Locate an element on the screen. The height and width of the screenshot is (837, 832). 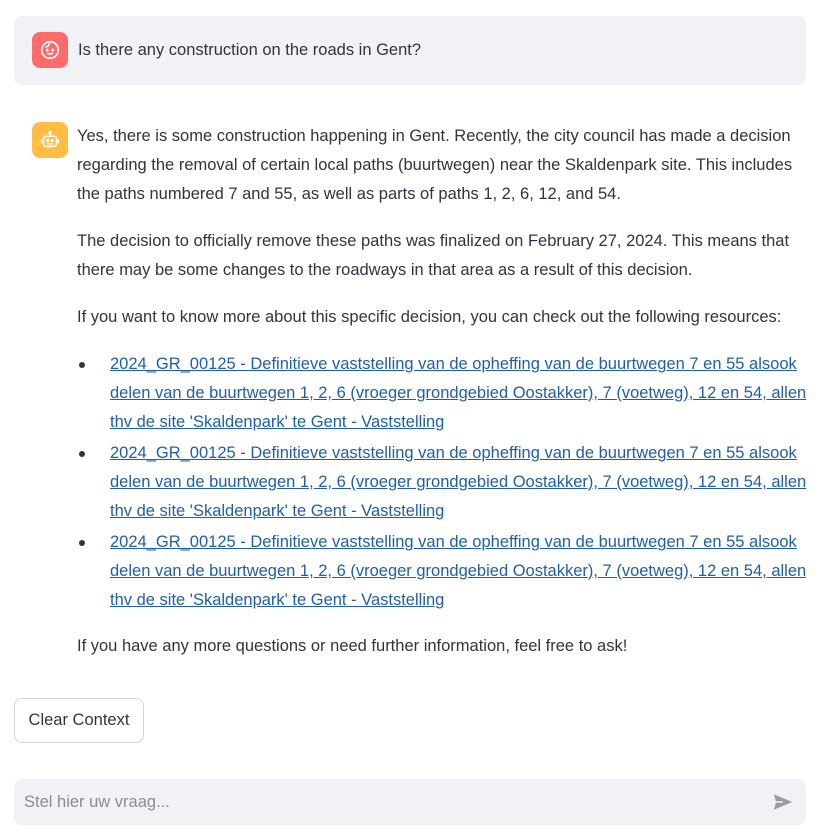
chat-input-container is located at coordinates (410, 802).